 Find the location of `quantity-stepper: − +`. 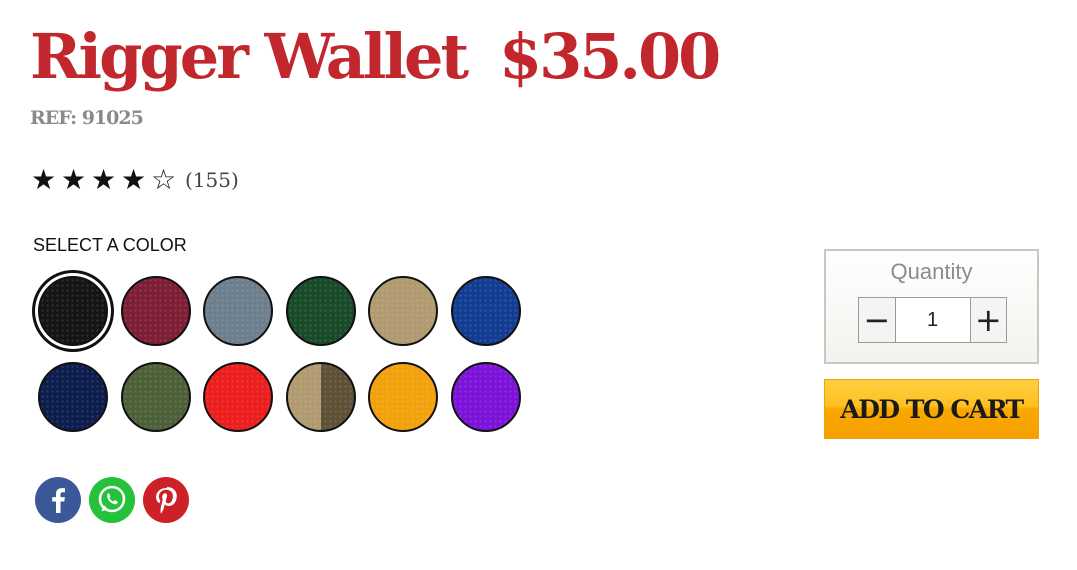

quantity-stepper: − + is located at coordinates (932, 320).